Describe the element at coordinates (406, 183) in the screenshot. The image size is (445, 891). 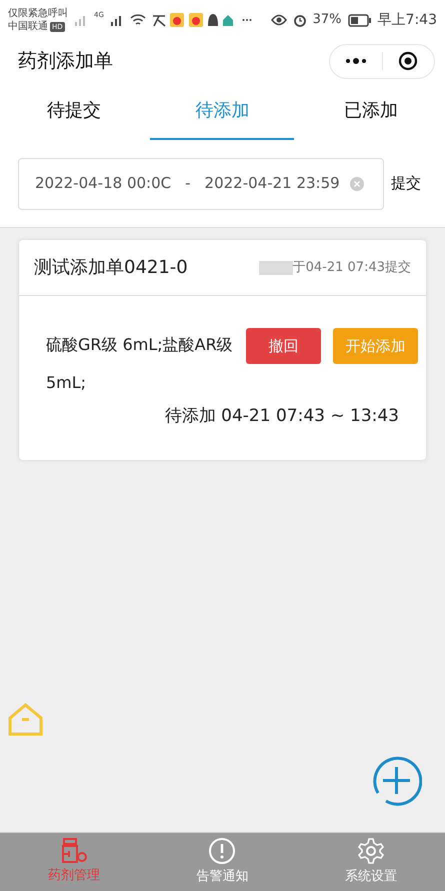
I see `submit-button: 提交` at that location.